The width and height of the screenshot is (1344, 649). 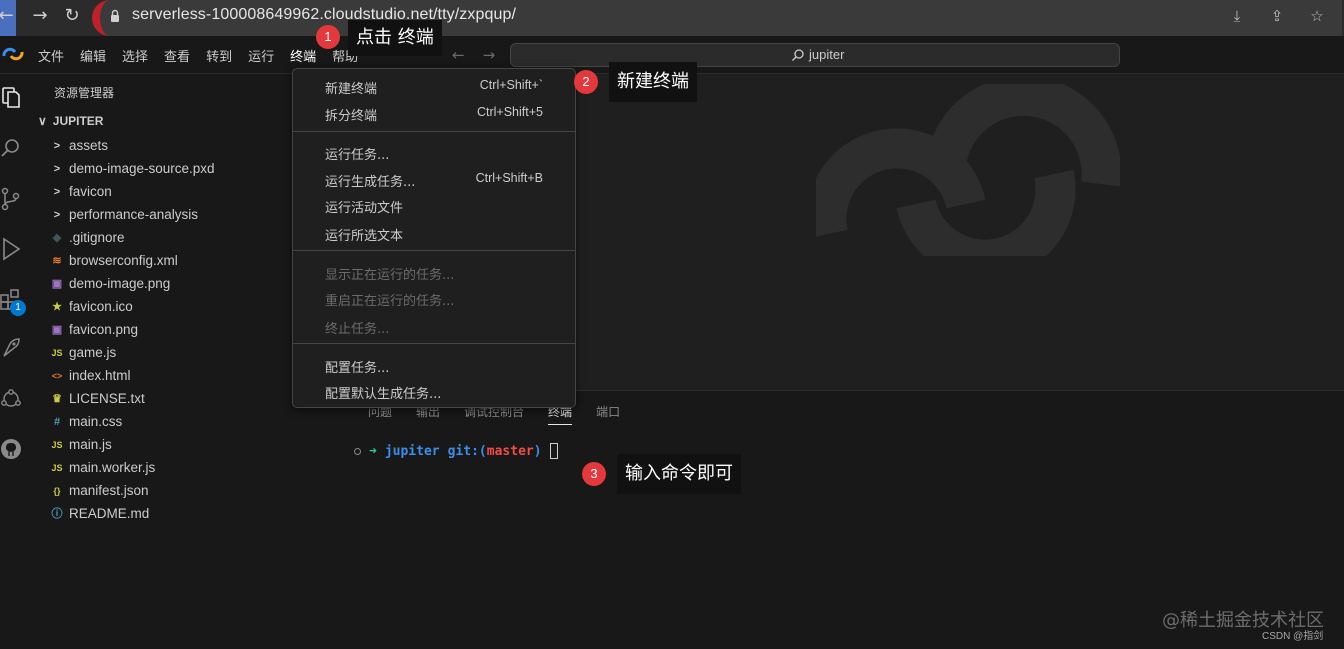 I want to click on explorer-icon, so click(x=11, y=97).